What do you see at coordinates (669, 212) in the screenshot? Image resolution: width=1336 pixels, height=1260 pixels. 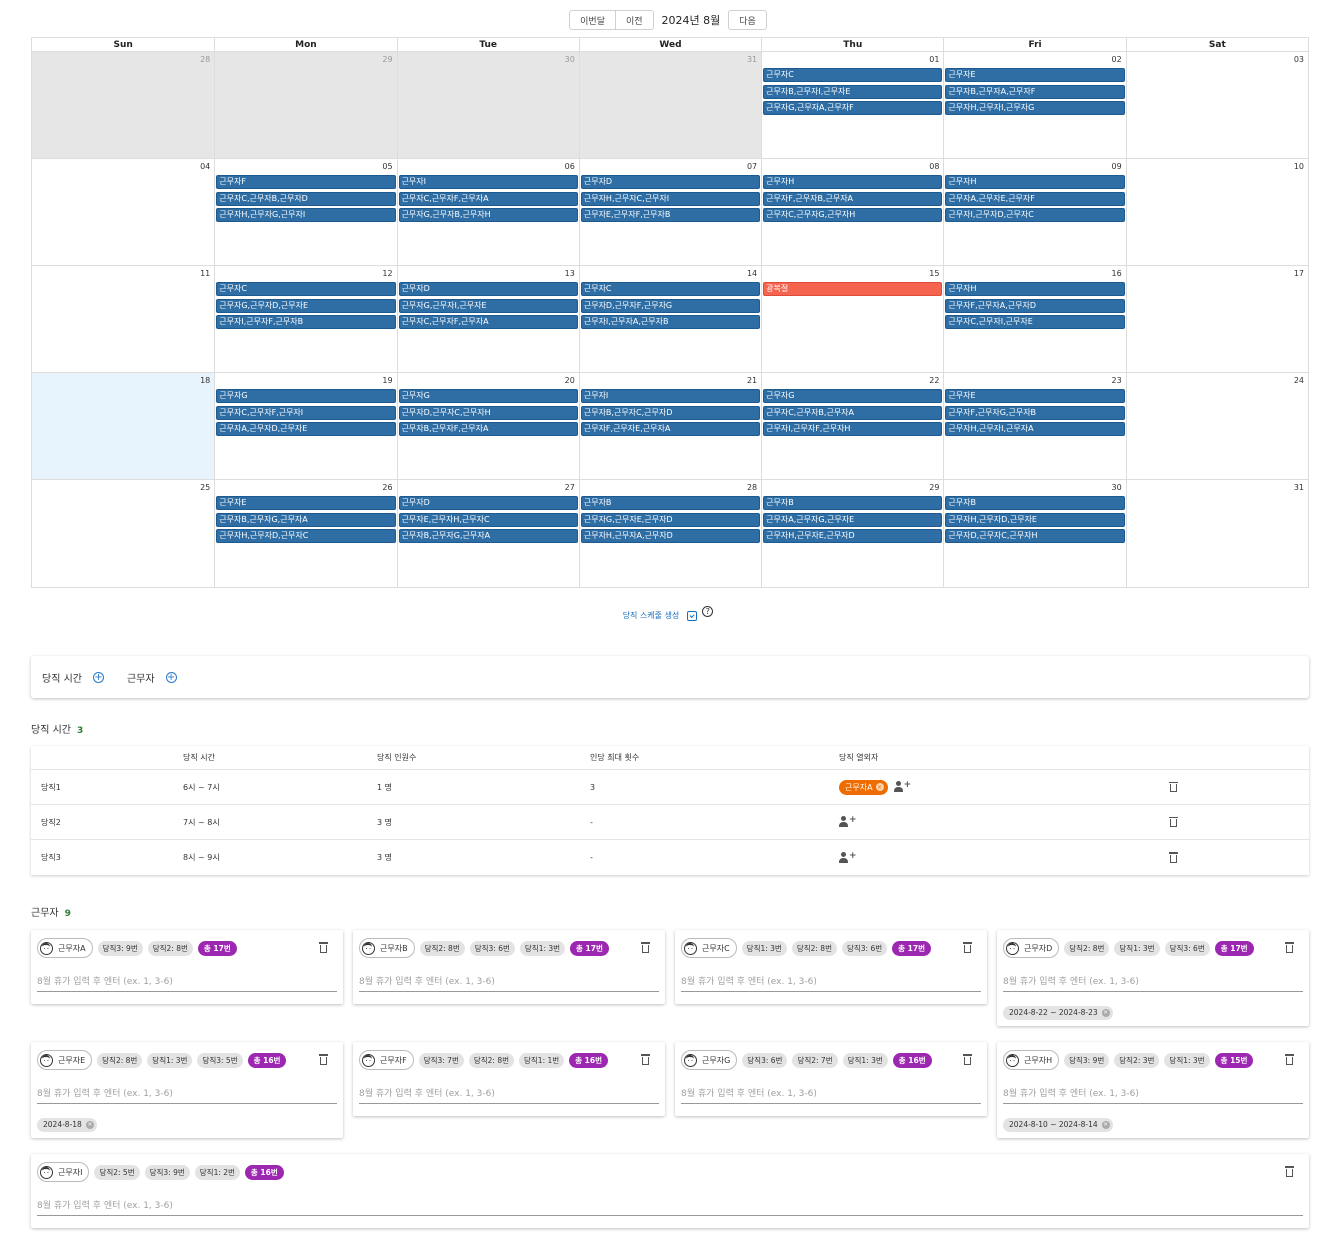 I see `day-cell: 07 근무자D 근무자H,근무자C,근무자I 근무자E,근무자F,근무자B` at bounding box center [669, 212].